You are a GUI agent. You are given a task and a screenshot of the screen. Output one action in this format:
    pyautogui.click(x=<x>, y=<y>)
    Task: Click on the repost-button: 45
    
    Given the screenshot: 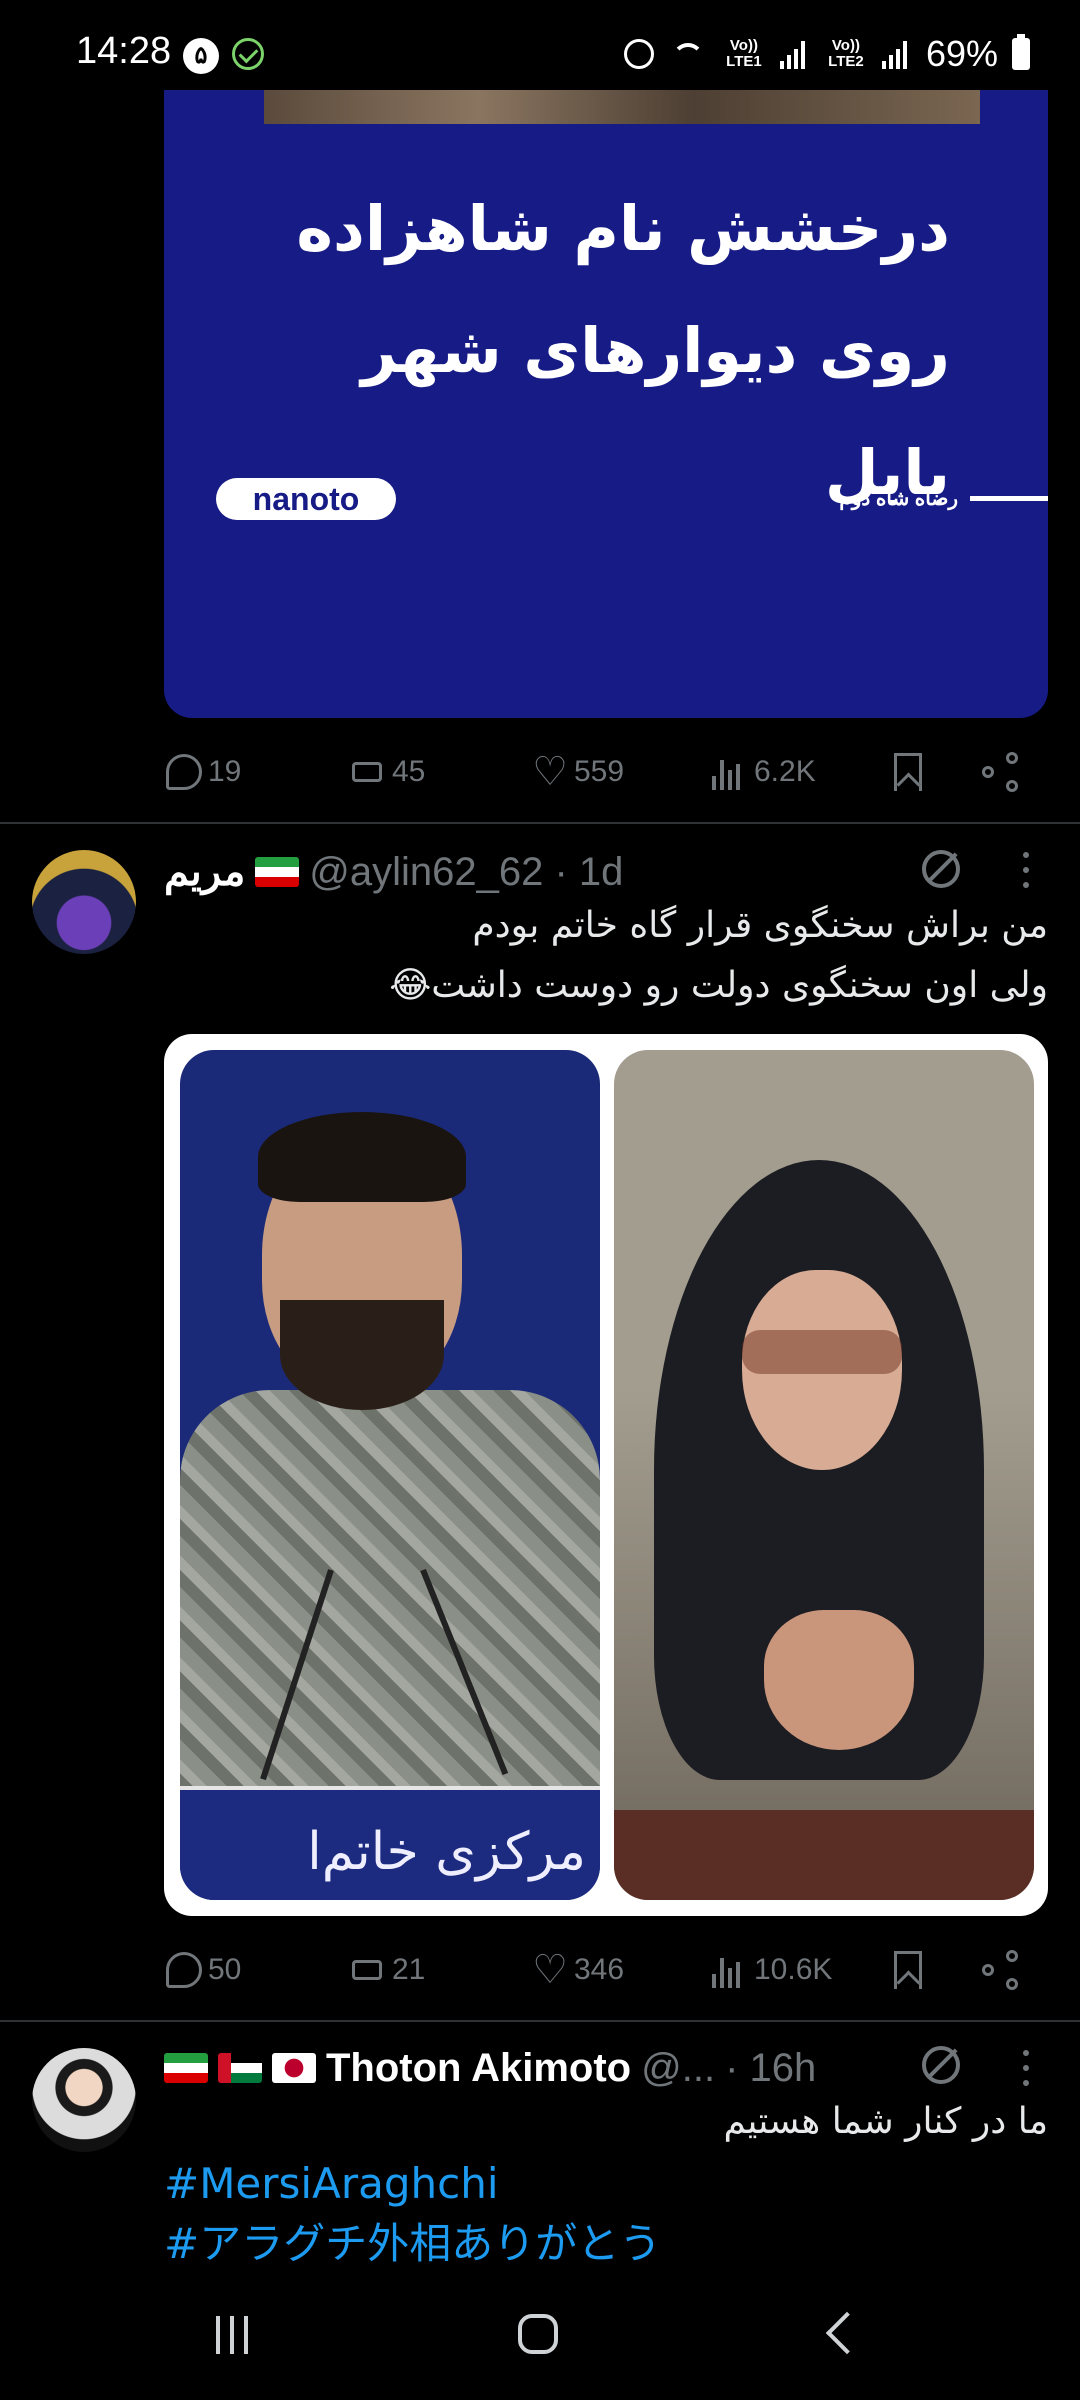 What is the action you would take?
    pyautogui.click(x=387, y=772)
    